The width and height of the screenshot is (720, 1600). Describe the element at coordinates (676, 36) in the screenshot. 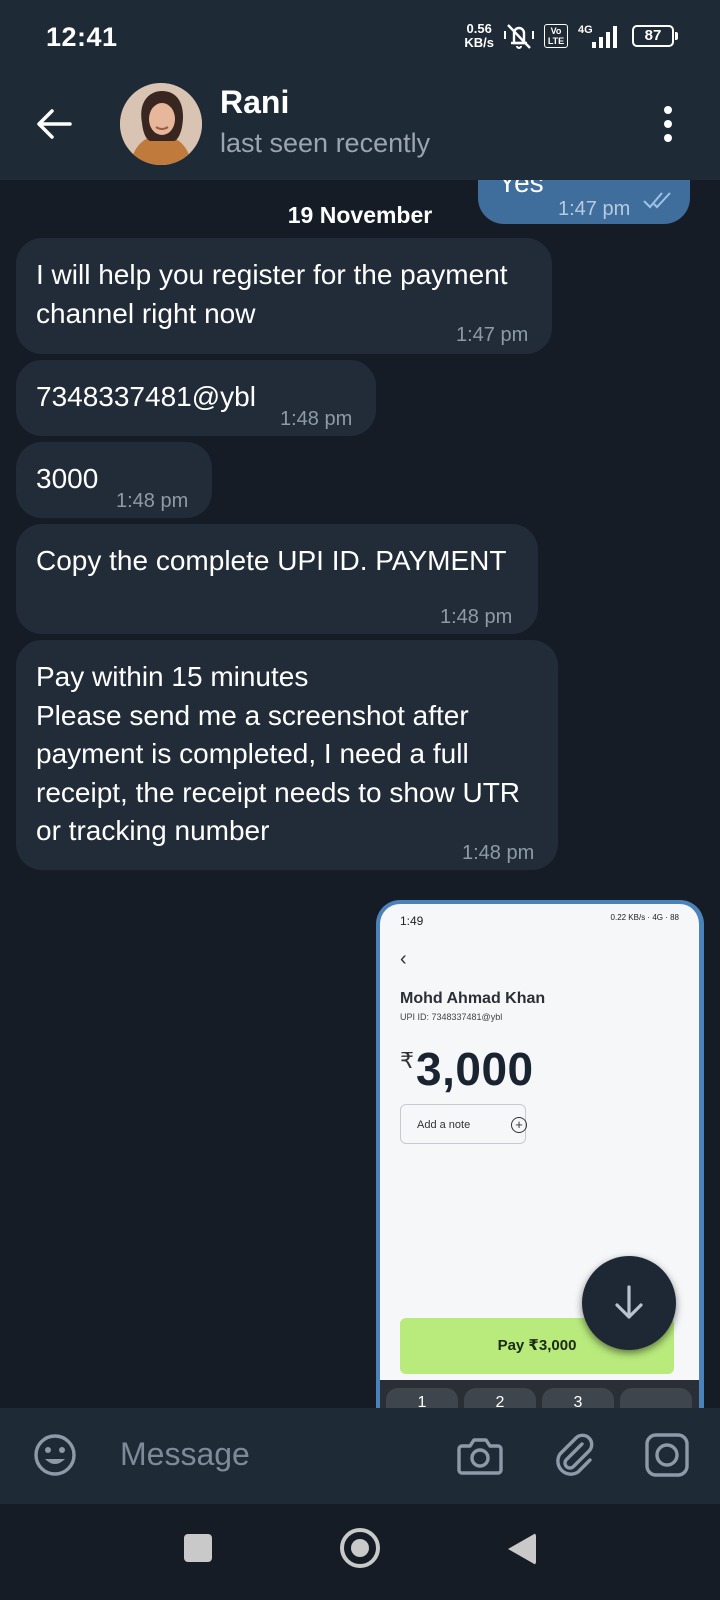

I see `battery-tip` at that location.